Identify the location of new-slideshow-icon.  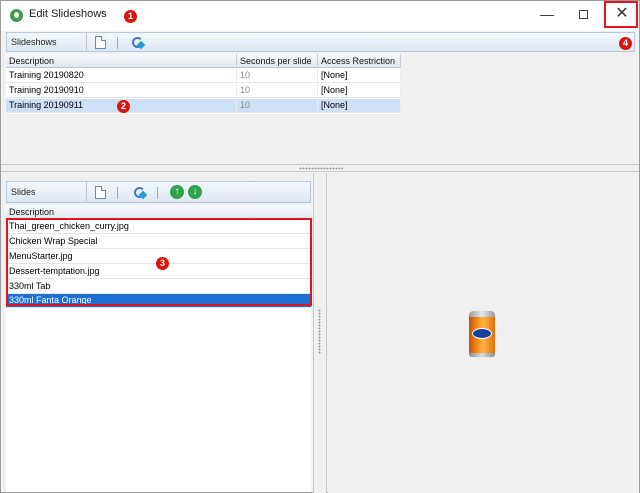
(100, 42).